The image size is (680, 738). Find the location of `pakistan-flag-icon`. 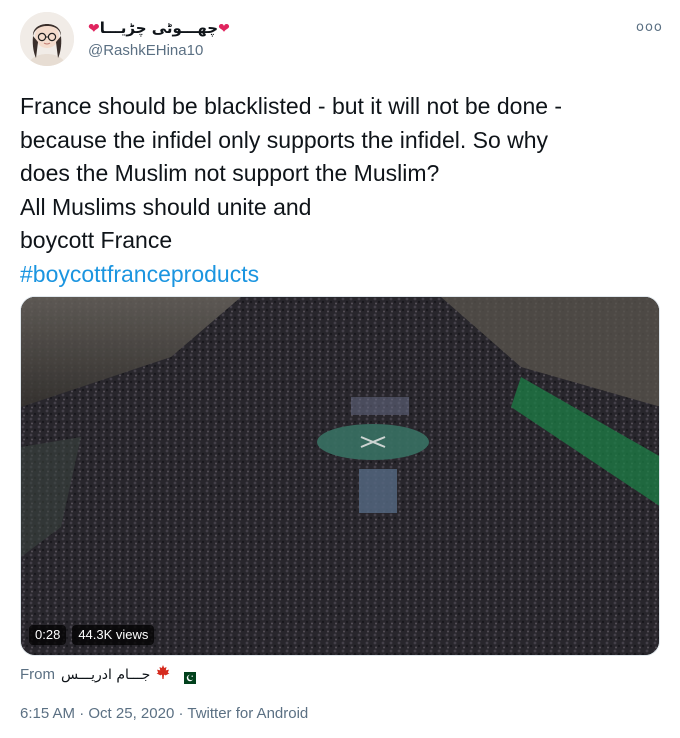

pakistan-flag-icon is located at coordinates (188, 676).